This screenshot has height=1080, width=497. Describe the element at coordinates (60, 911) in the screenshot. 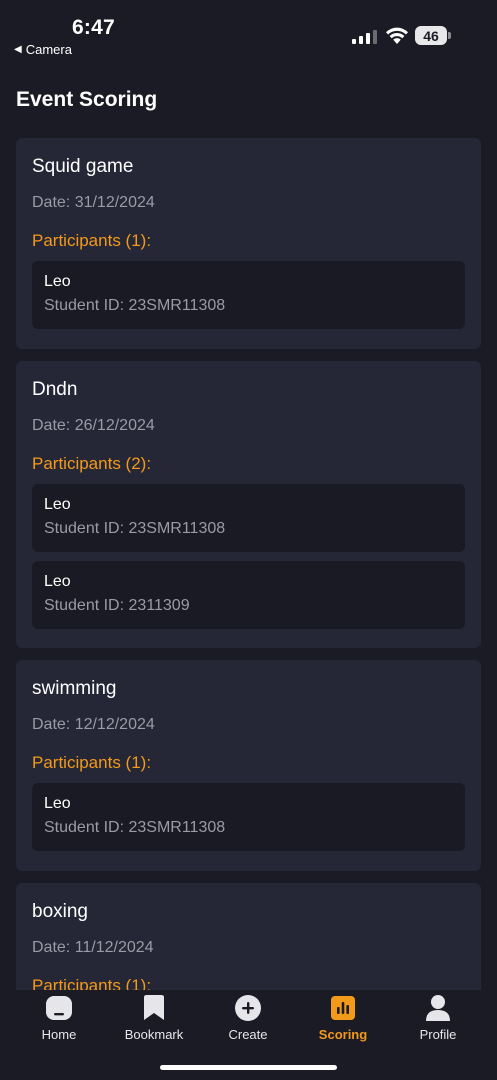

I see `event-name: boxing` at that location.